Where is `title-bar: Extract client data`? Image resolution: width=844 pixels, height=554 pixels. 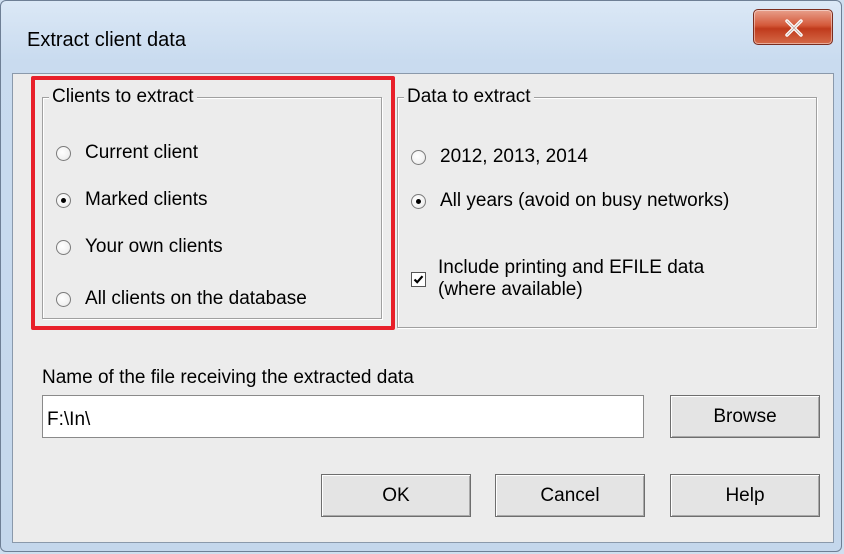 title-bar: Extract client data is located at coordinates (421, 38).